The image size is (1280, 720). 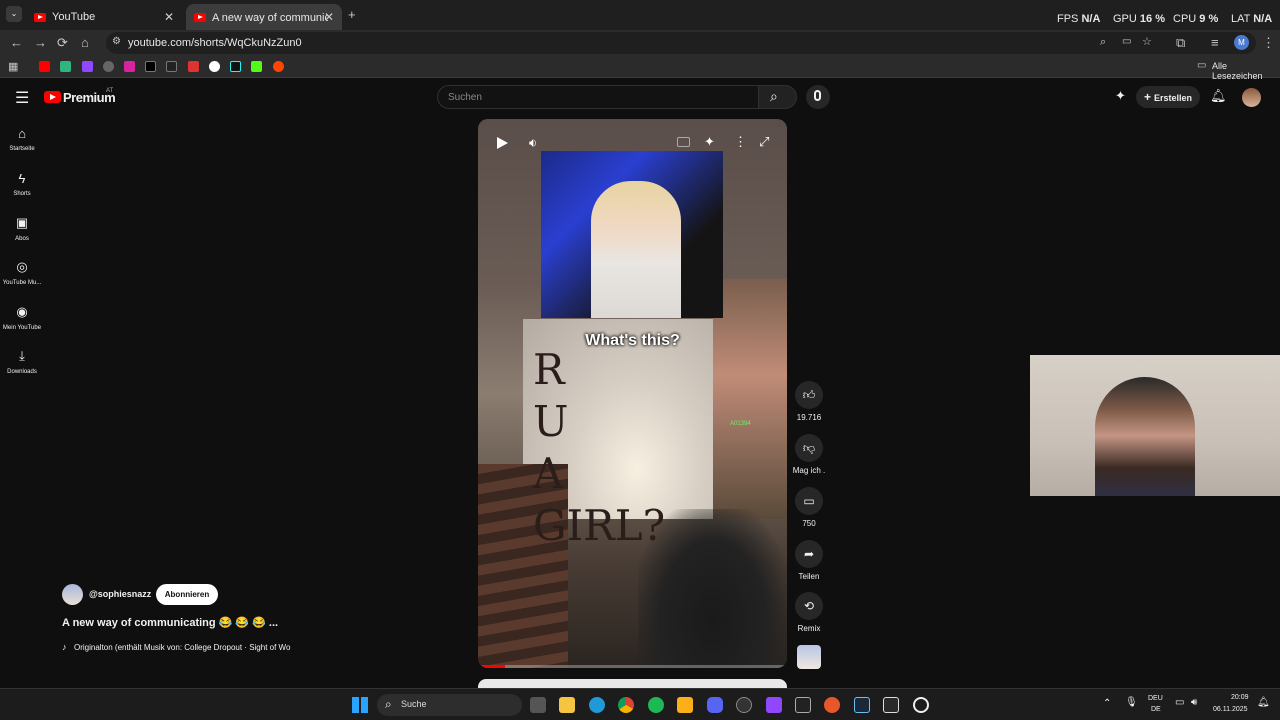 What do you see at coordinates (22, 311) in the screenshot?
I see `account-icon: ◉` at bounding box center [22, 311].